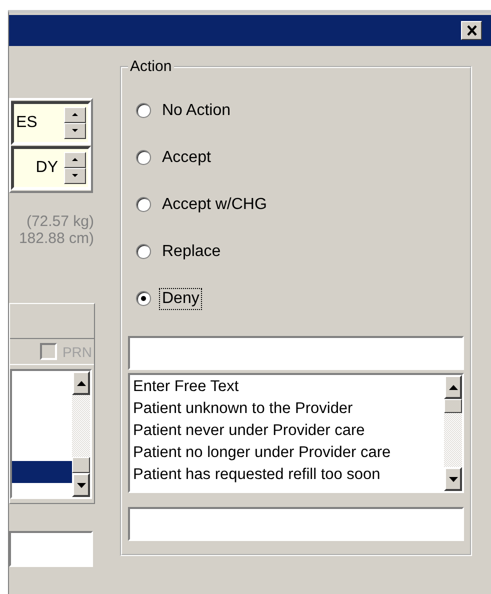 The height and width of the screenshot is (594, 491). What do you see at coordinates (56, 238) in the screenshot?
I see `unit-conversion-text: 182.88 cm)` at bounding box center [56, 238].